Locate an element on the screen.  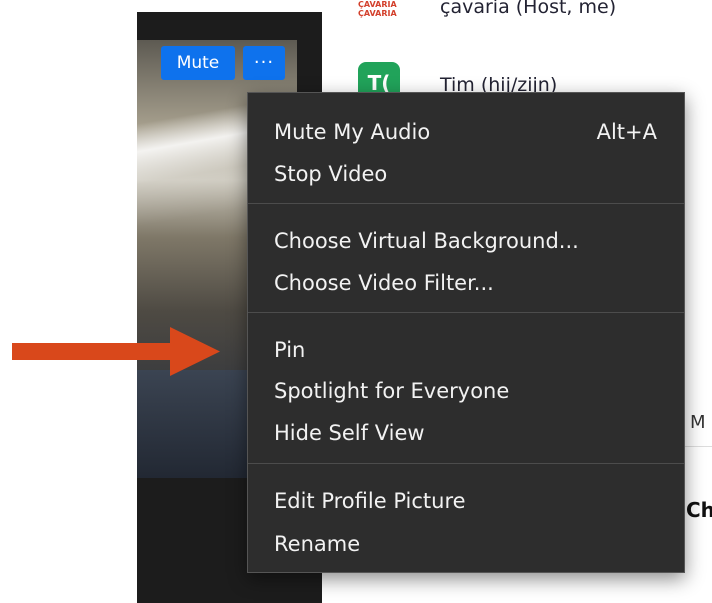
menu-item-edit-profile-picture: Edit Profile Picture is located at coordinates (466, 501).